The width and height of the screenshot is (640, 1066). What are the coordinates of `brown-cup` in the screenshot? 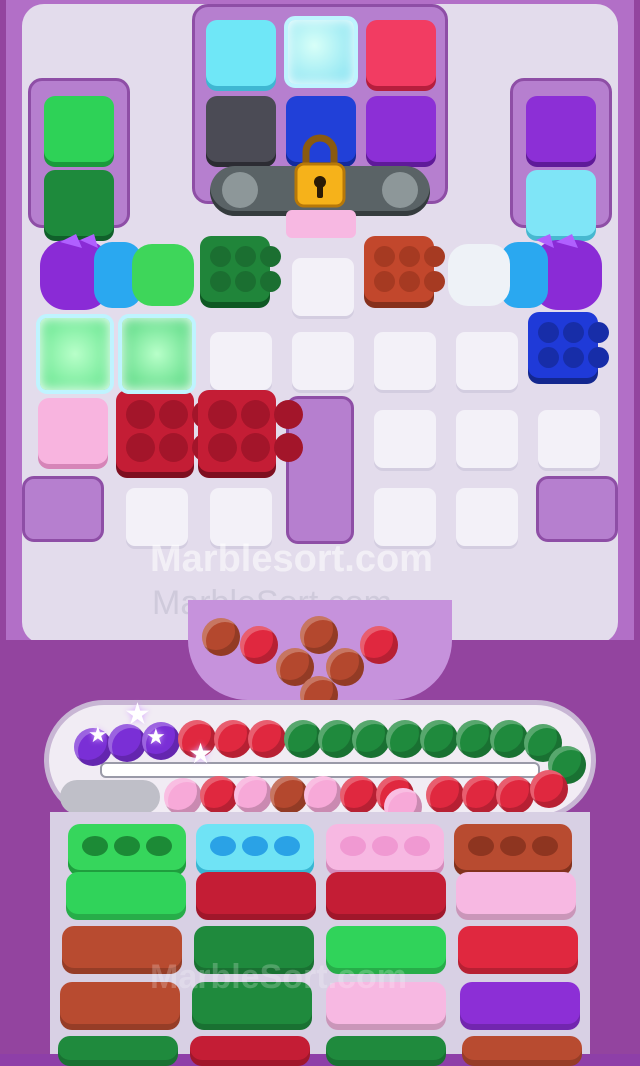 It's located at (513, 850).